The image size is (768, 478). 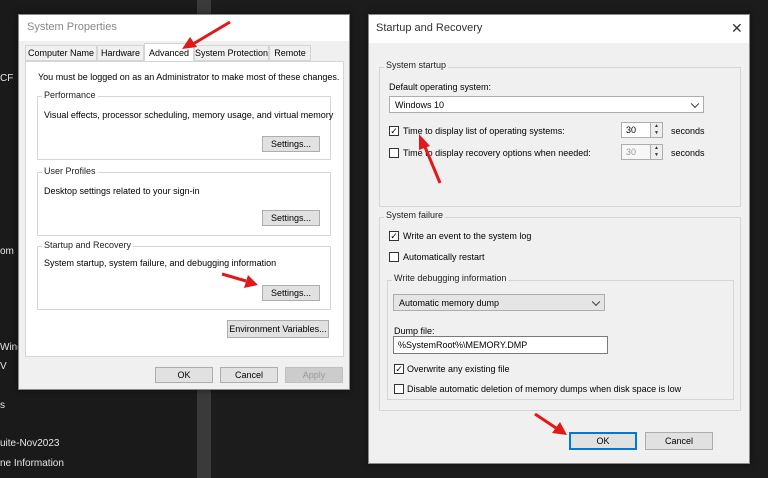 I want to click on arrow-annotation-ok, so click(x=550, y=423).